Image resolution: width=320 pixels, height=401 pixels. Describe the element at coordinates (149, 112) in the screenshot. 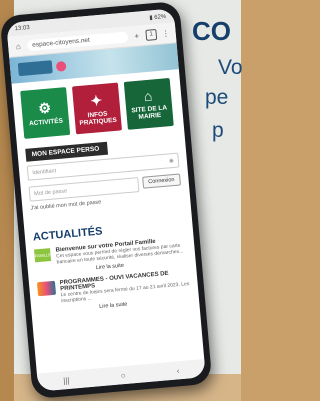

I see `tile-label: SITE DE LA MAIRIE` at that location.